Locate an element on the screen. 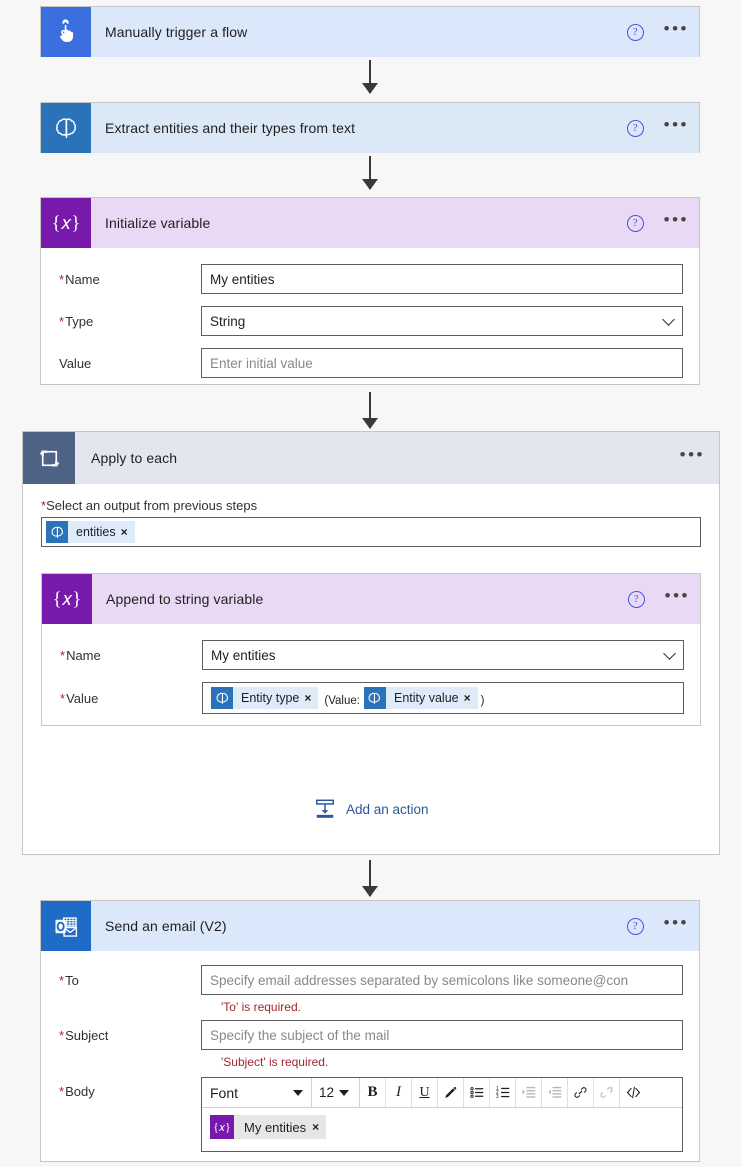 This screenshot has height=1167, width=742. outlook-icon is located at coordinates (66, 926).